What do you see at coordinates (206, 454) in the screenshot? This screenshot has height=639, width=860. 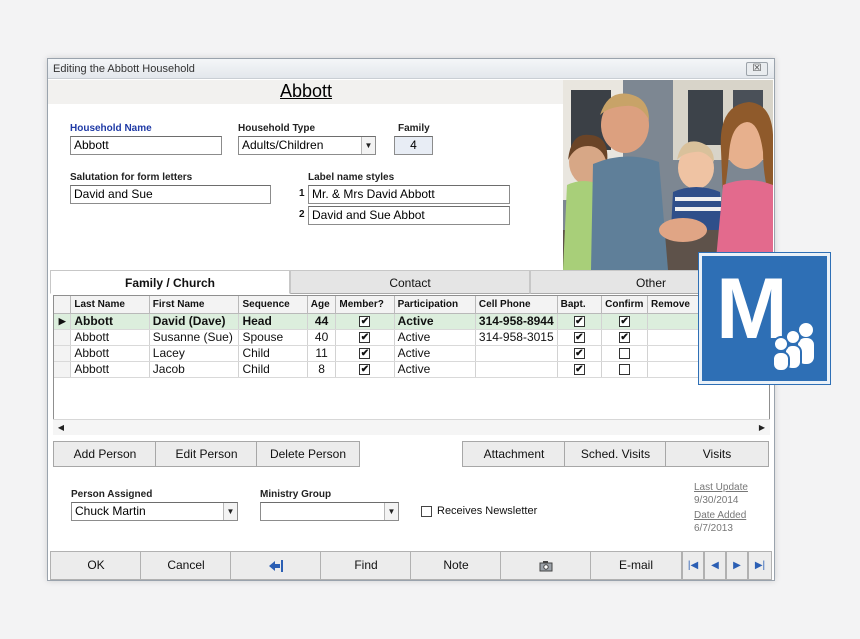 I see `edit-person-button: Edit Person` at bounding box center [206, 454].